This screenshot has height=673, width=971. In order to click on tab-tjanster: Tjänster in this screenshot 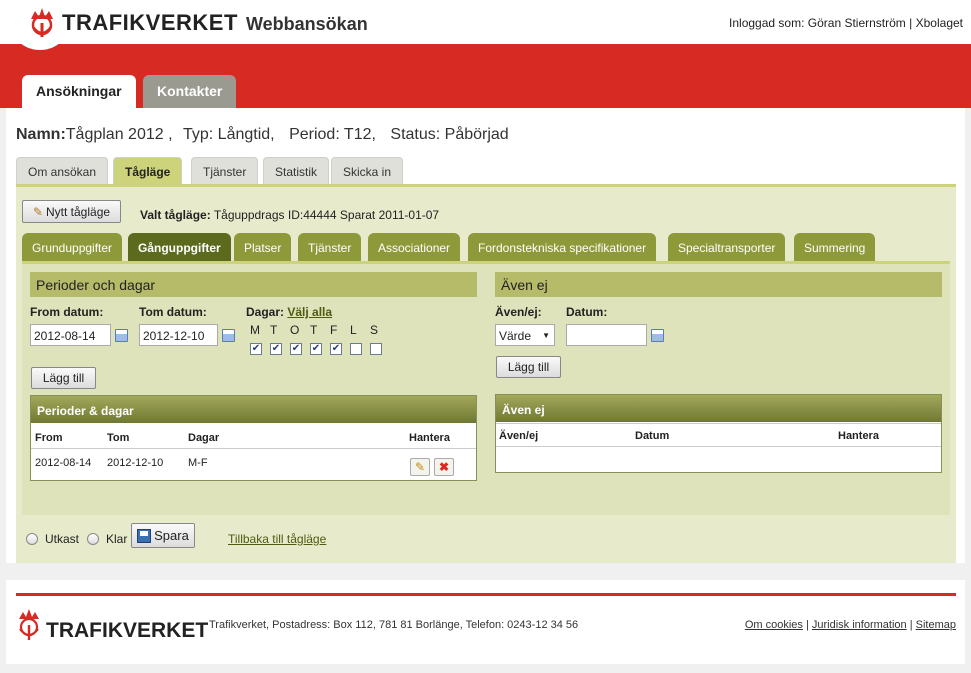, I will do `click(225, 170)`.